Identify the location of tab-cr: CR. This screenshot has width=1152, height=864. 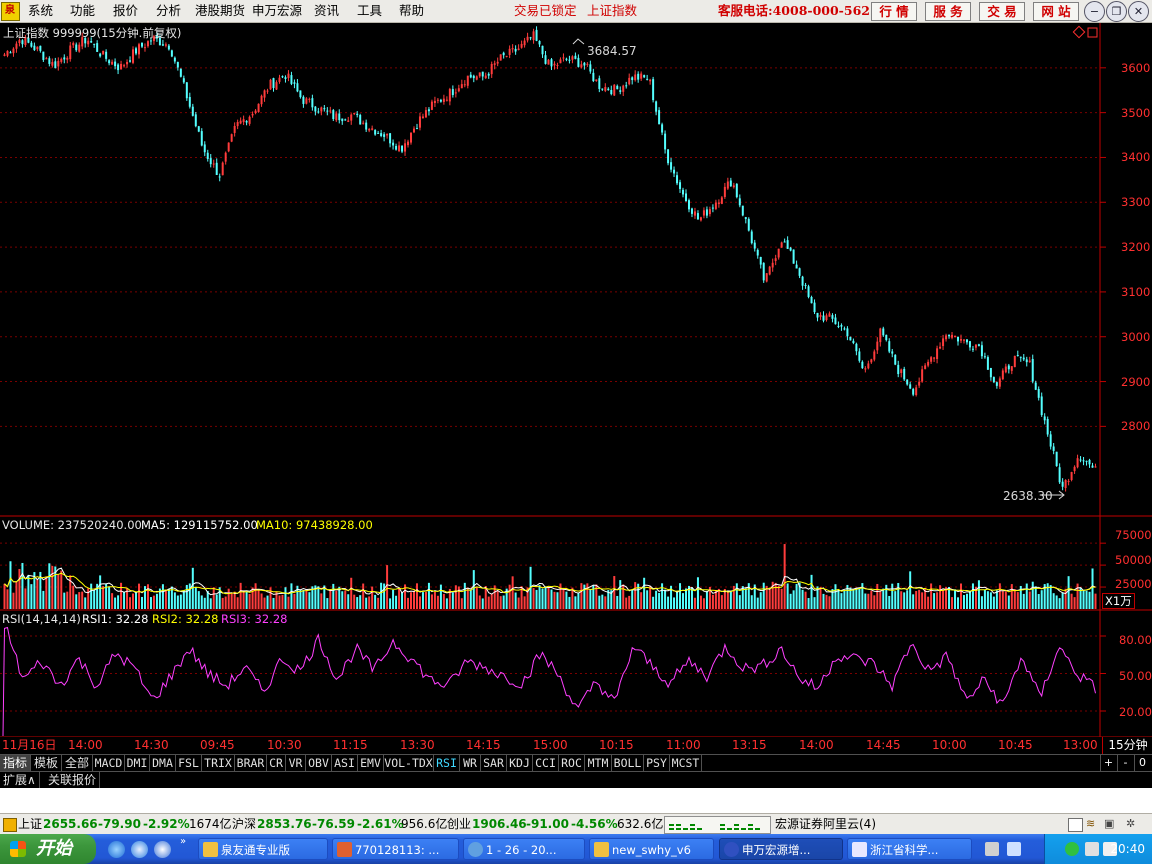
(276, 763).